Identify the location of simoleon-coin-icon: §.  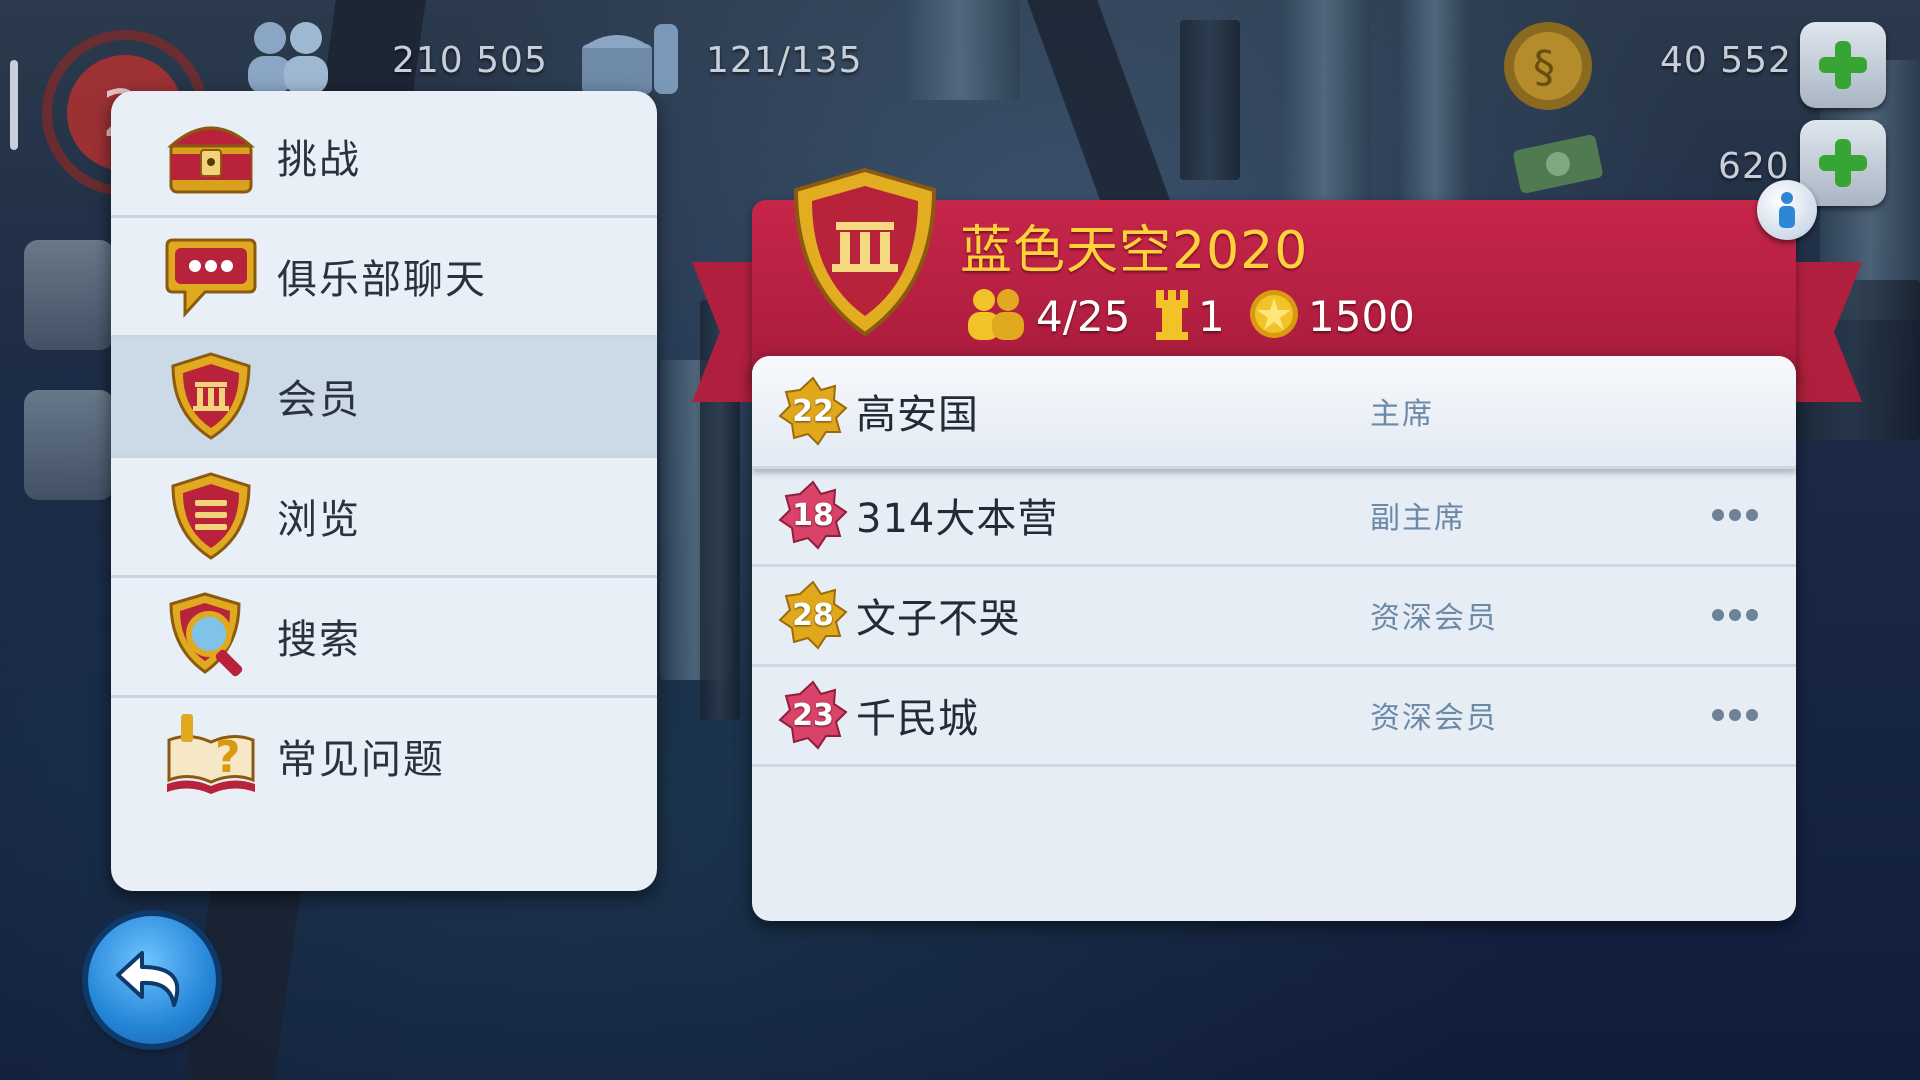
(1548, 66).